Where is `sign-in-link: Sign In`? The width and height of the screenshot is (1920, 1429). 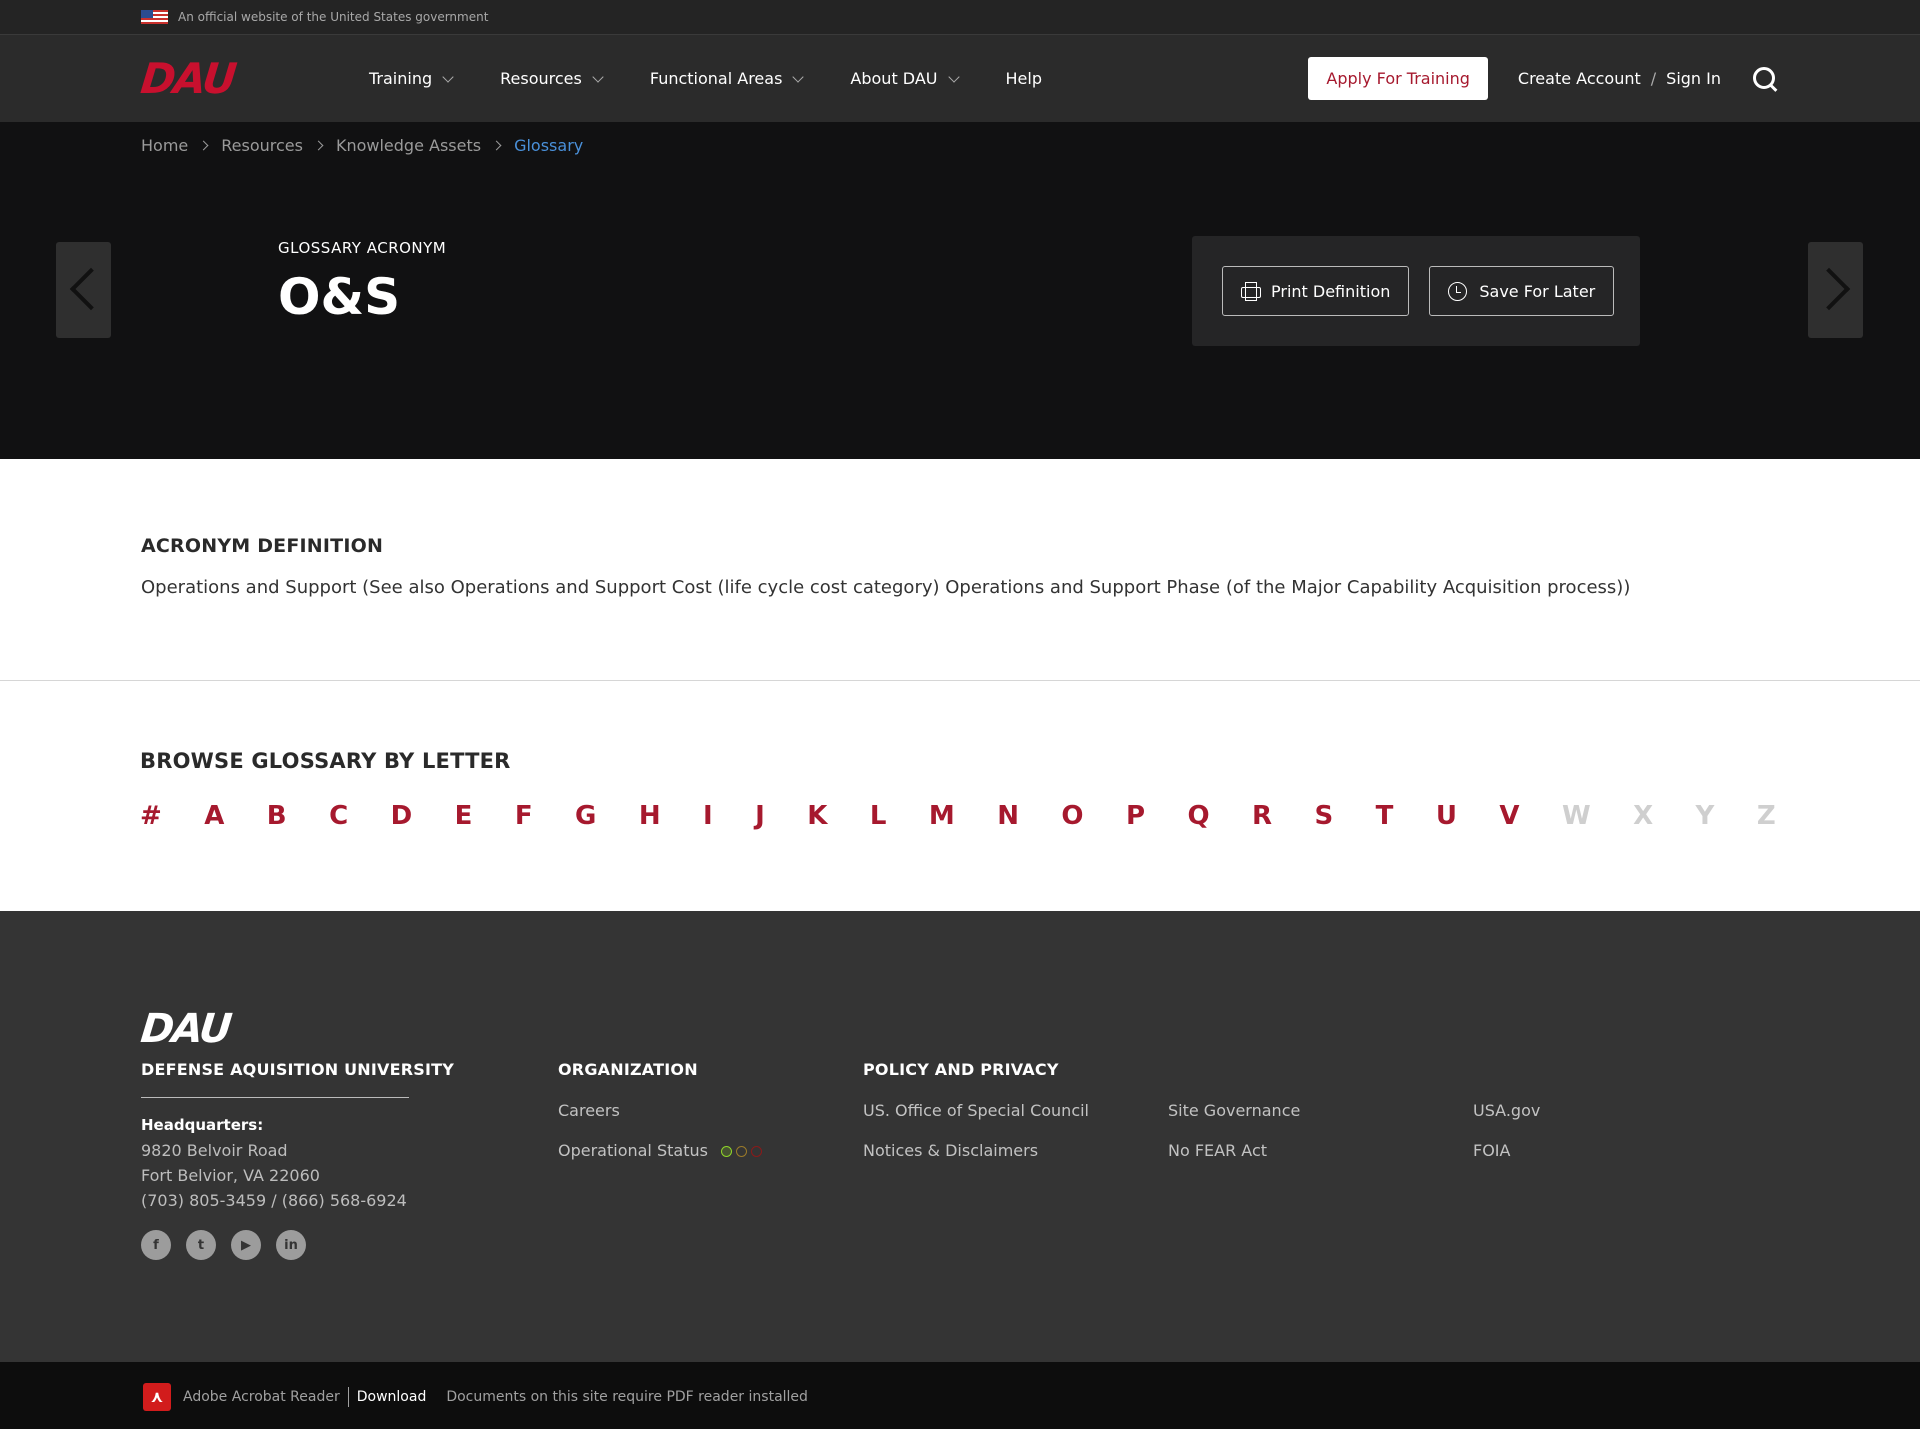 sign-in-link: Sign In is located at coordinates (1693, 78).